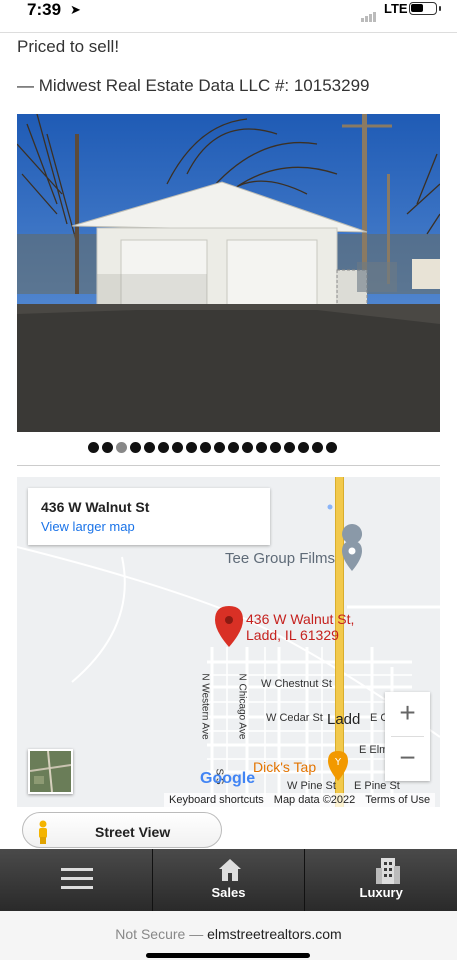 Image resolution: width=457 pixels, height=960 pixels. What do you see at coordinates (228, 16) in the screenshot?
I see `status-bar: 7:39 ➤ LTE` at bounding box center [228, 16].